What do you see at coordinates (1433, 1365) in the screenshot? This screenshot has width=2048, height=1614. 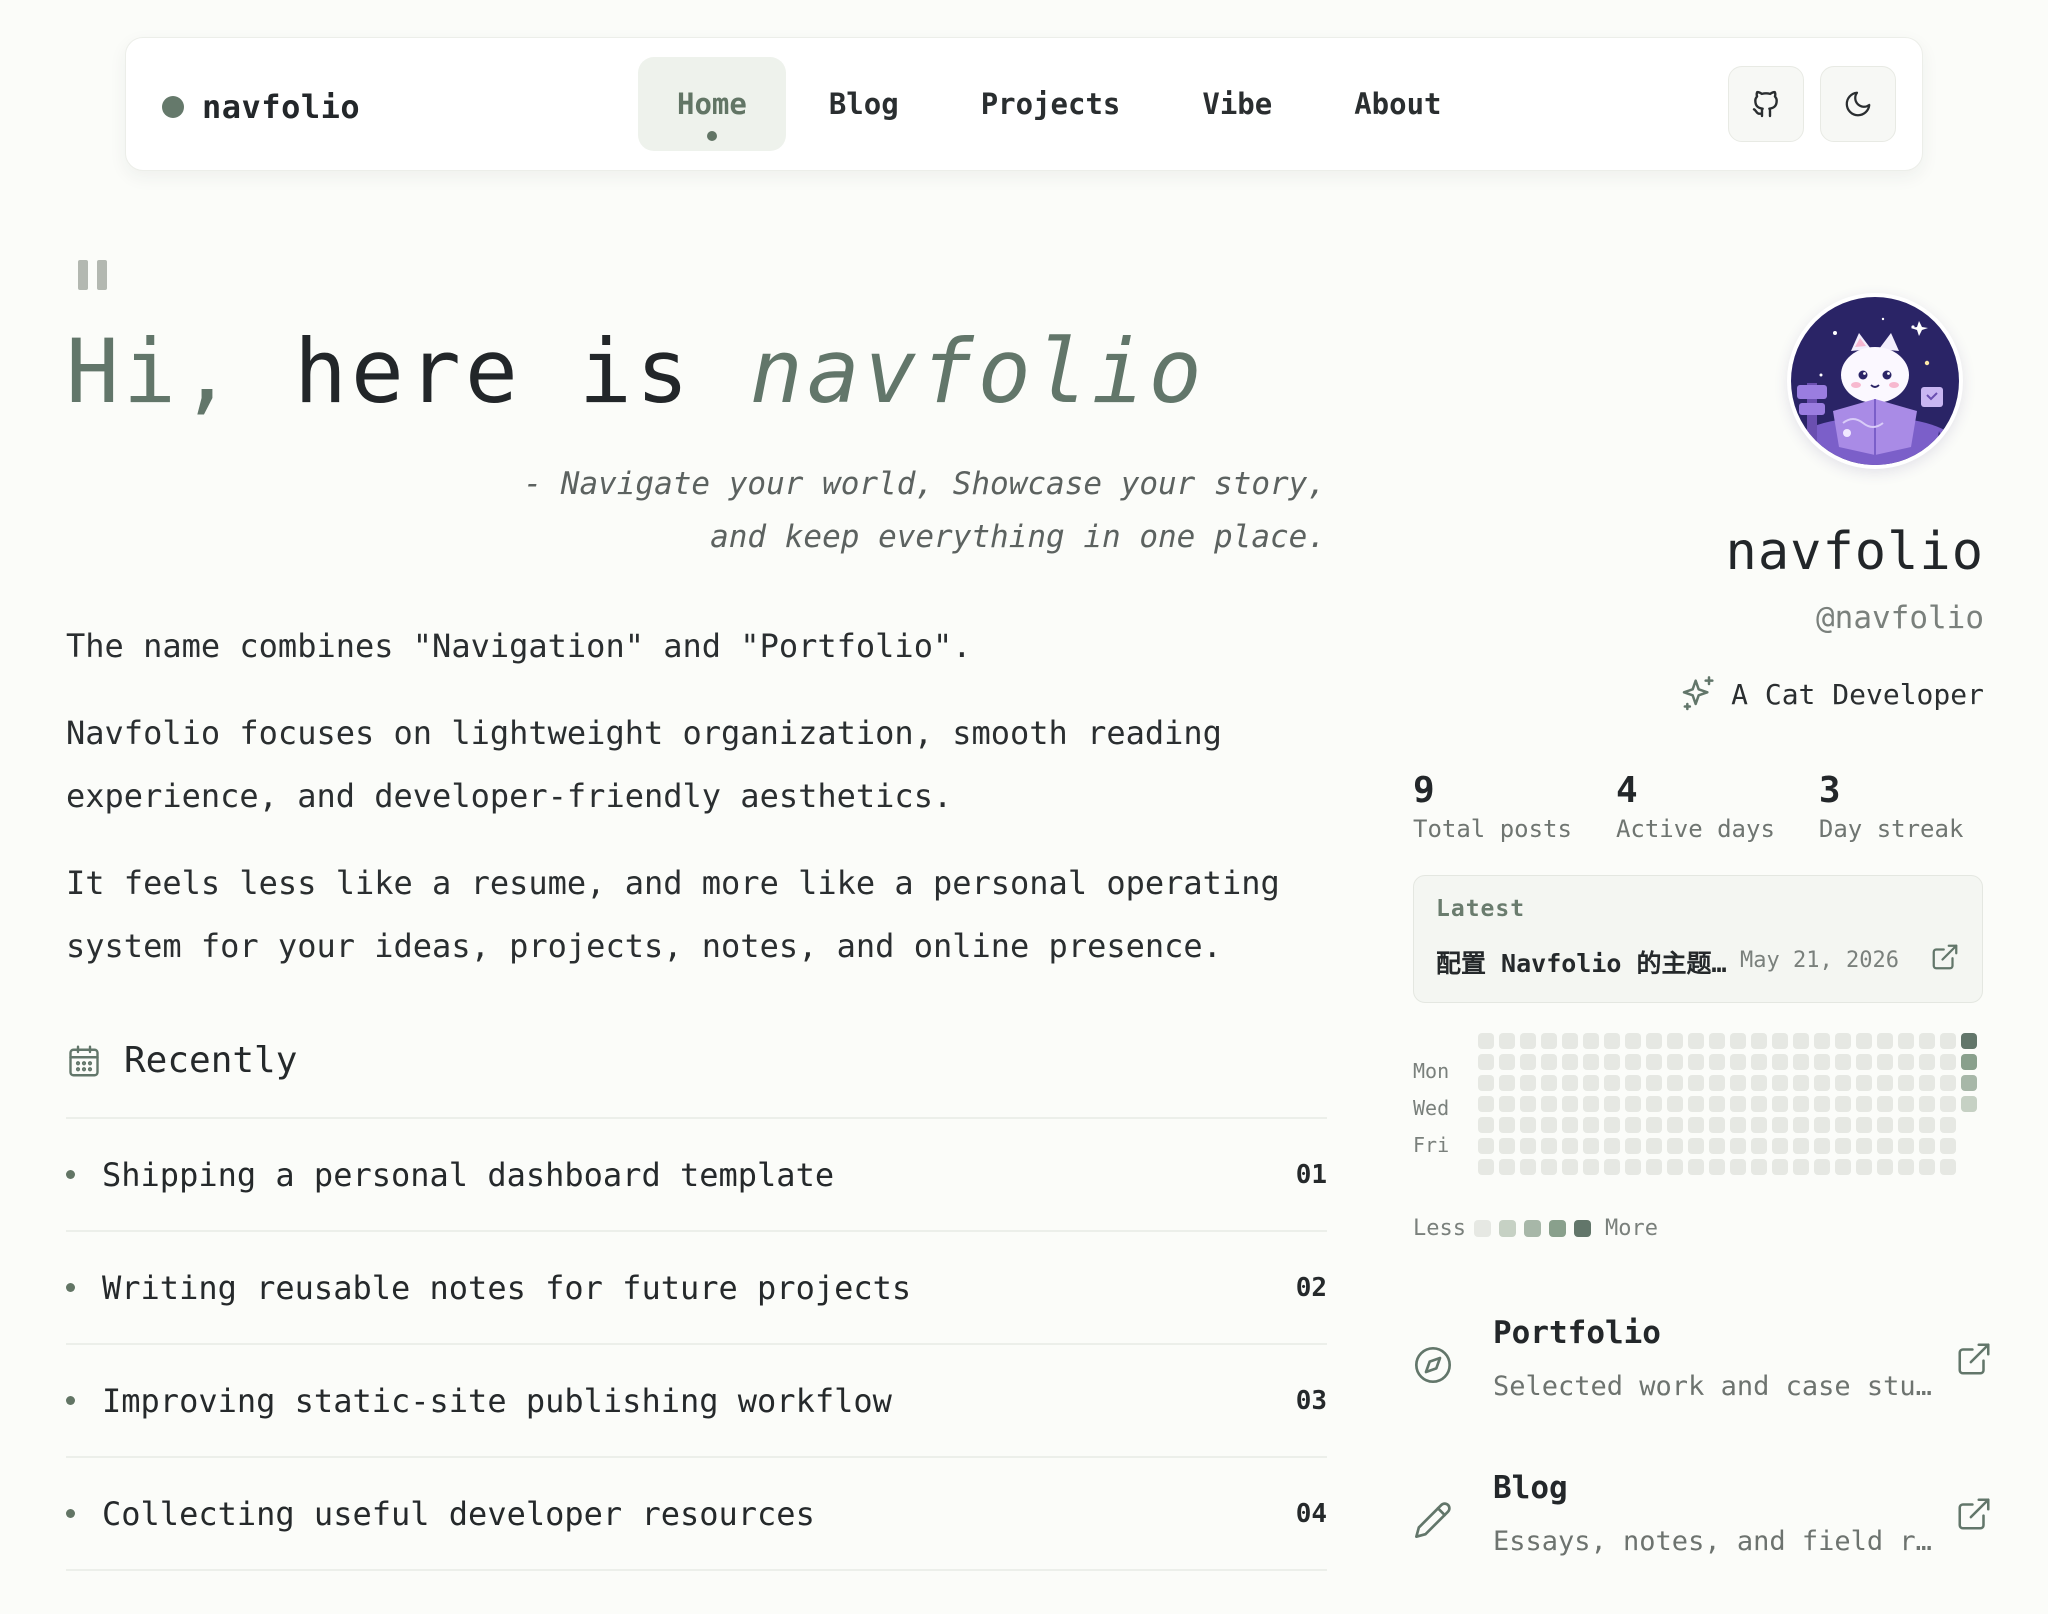 I see `compass-icon` at bounding box center [1433, 1365].